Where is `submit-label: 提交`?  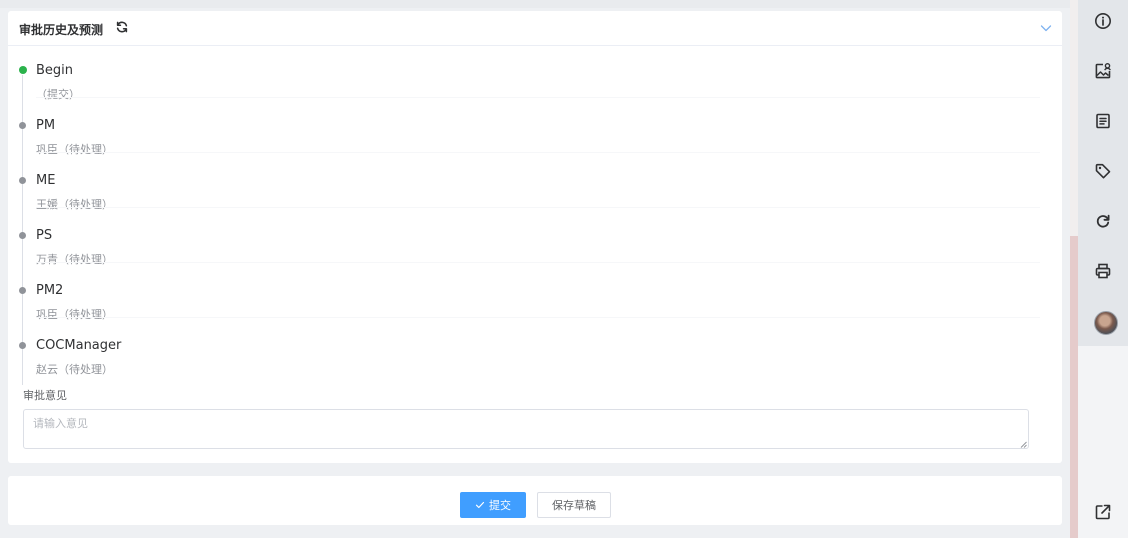 submit-label: 提交 is located at coordinates (500, 505).